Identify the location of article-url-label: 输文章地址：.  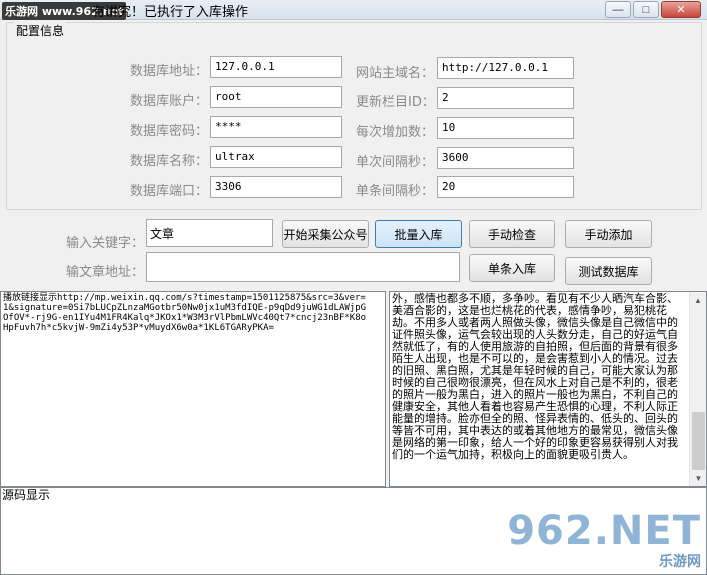
(105, 272).